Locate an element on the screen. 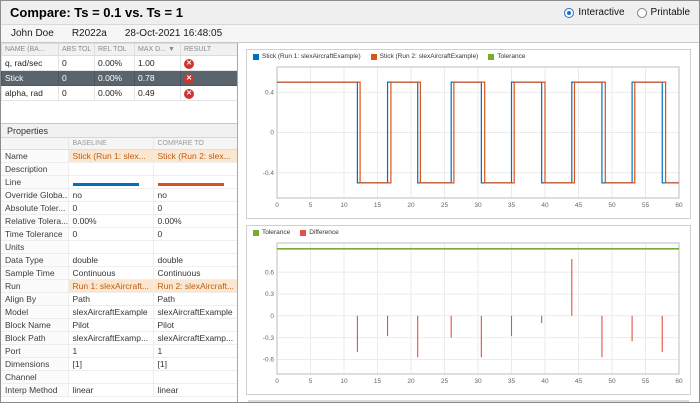 Image resolution: width=700 pixels, height=403 pixels. svg-text: 5 is located at coordinates (311, 205).